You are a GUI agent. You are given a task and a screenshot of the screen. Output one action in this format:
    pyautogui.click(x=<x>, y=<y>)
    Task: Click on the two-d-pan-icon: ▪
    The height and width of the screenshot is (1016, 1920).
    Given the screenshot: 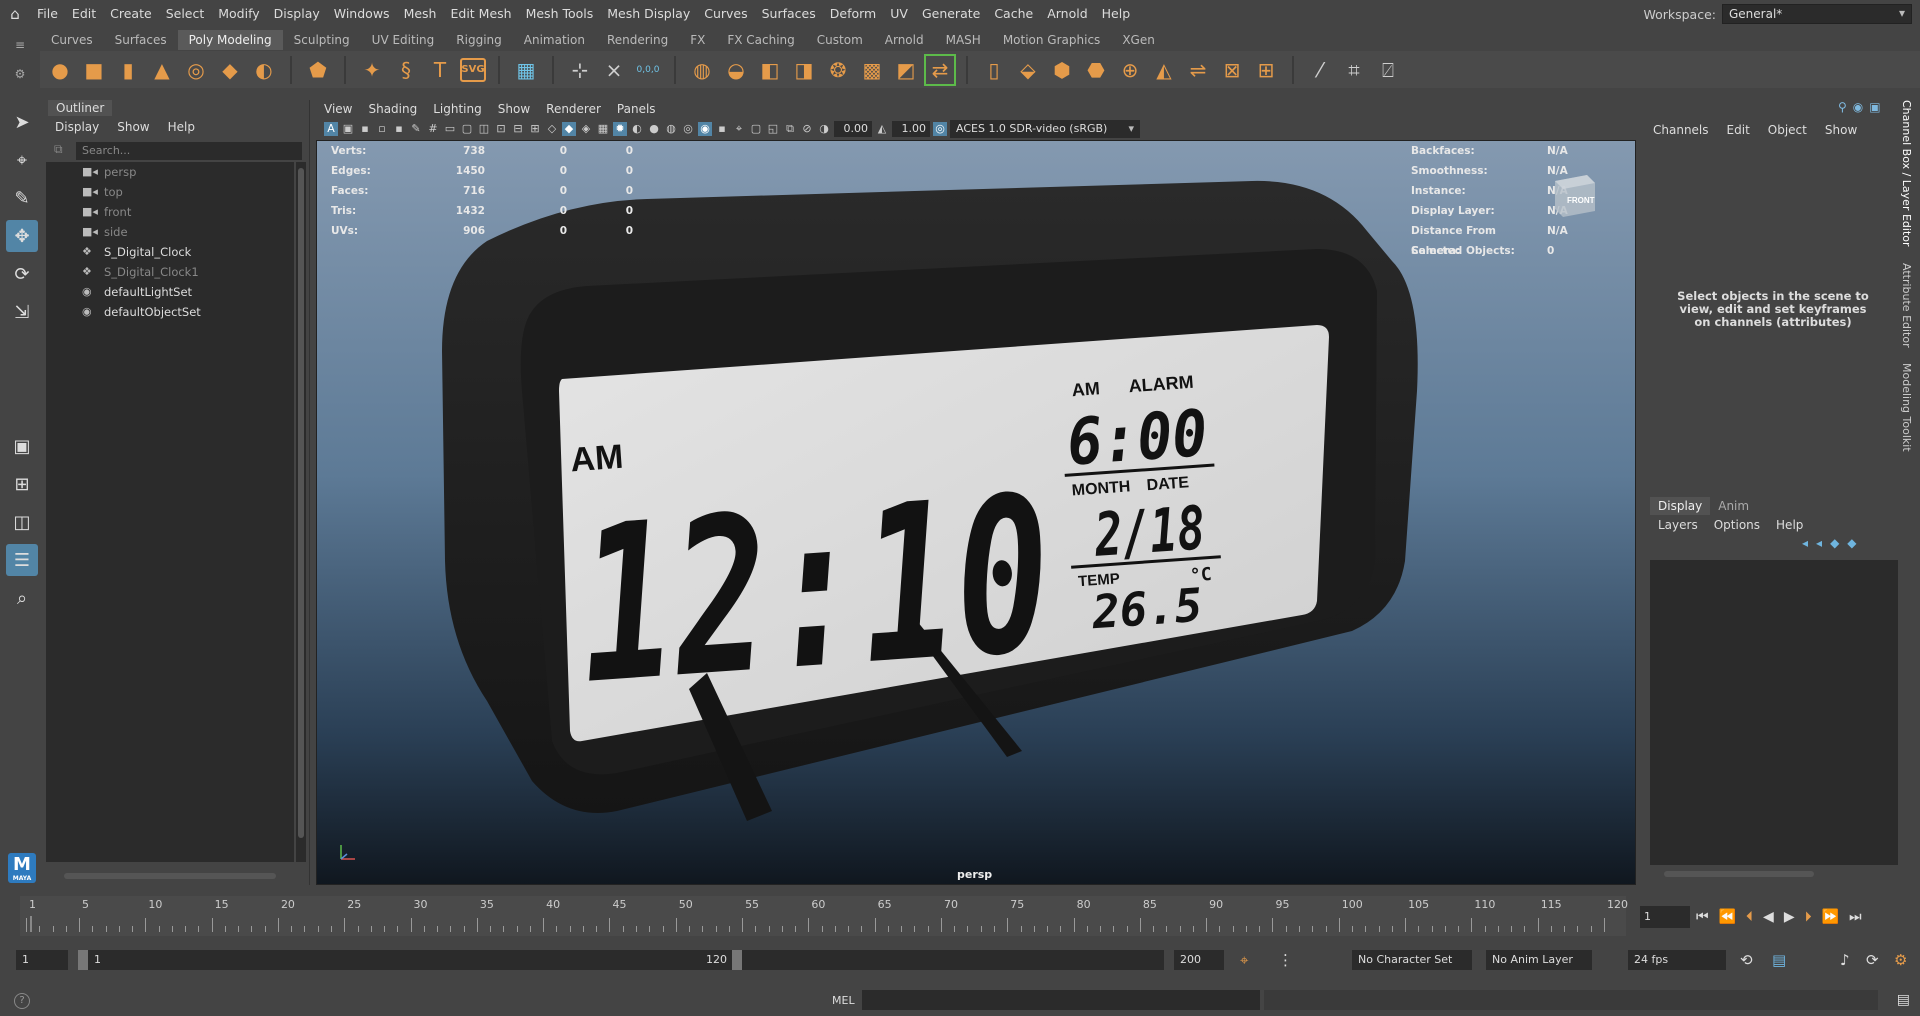 What is the action you would take?
    pyautogui.click(x=399, y=129)
    